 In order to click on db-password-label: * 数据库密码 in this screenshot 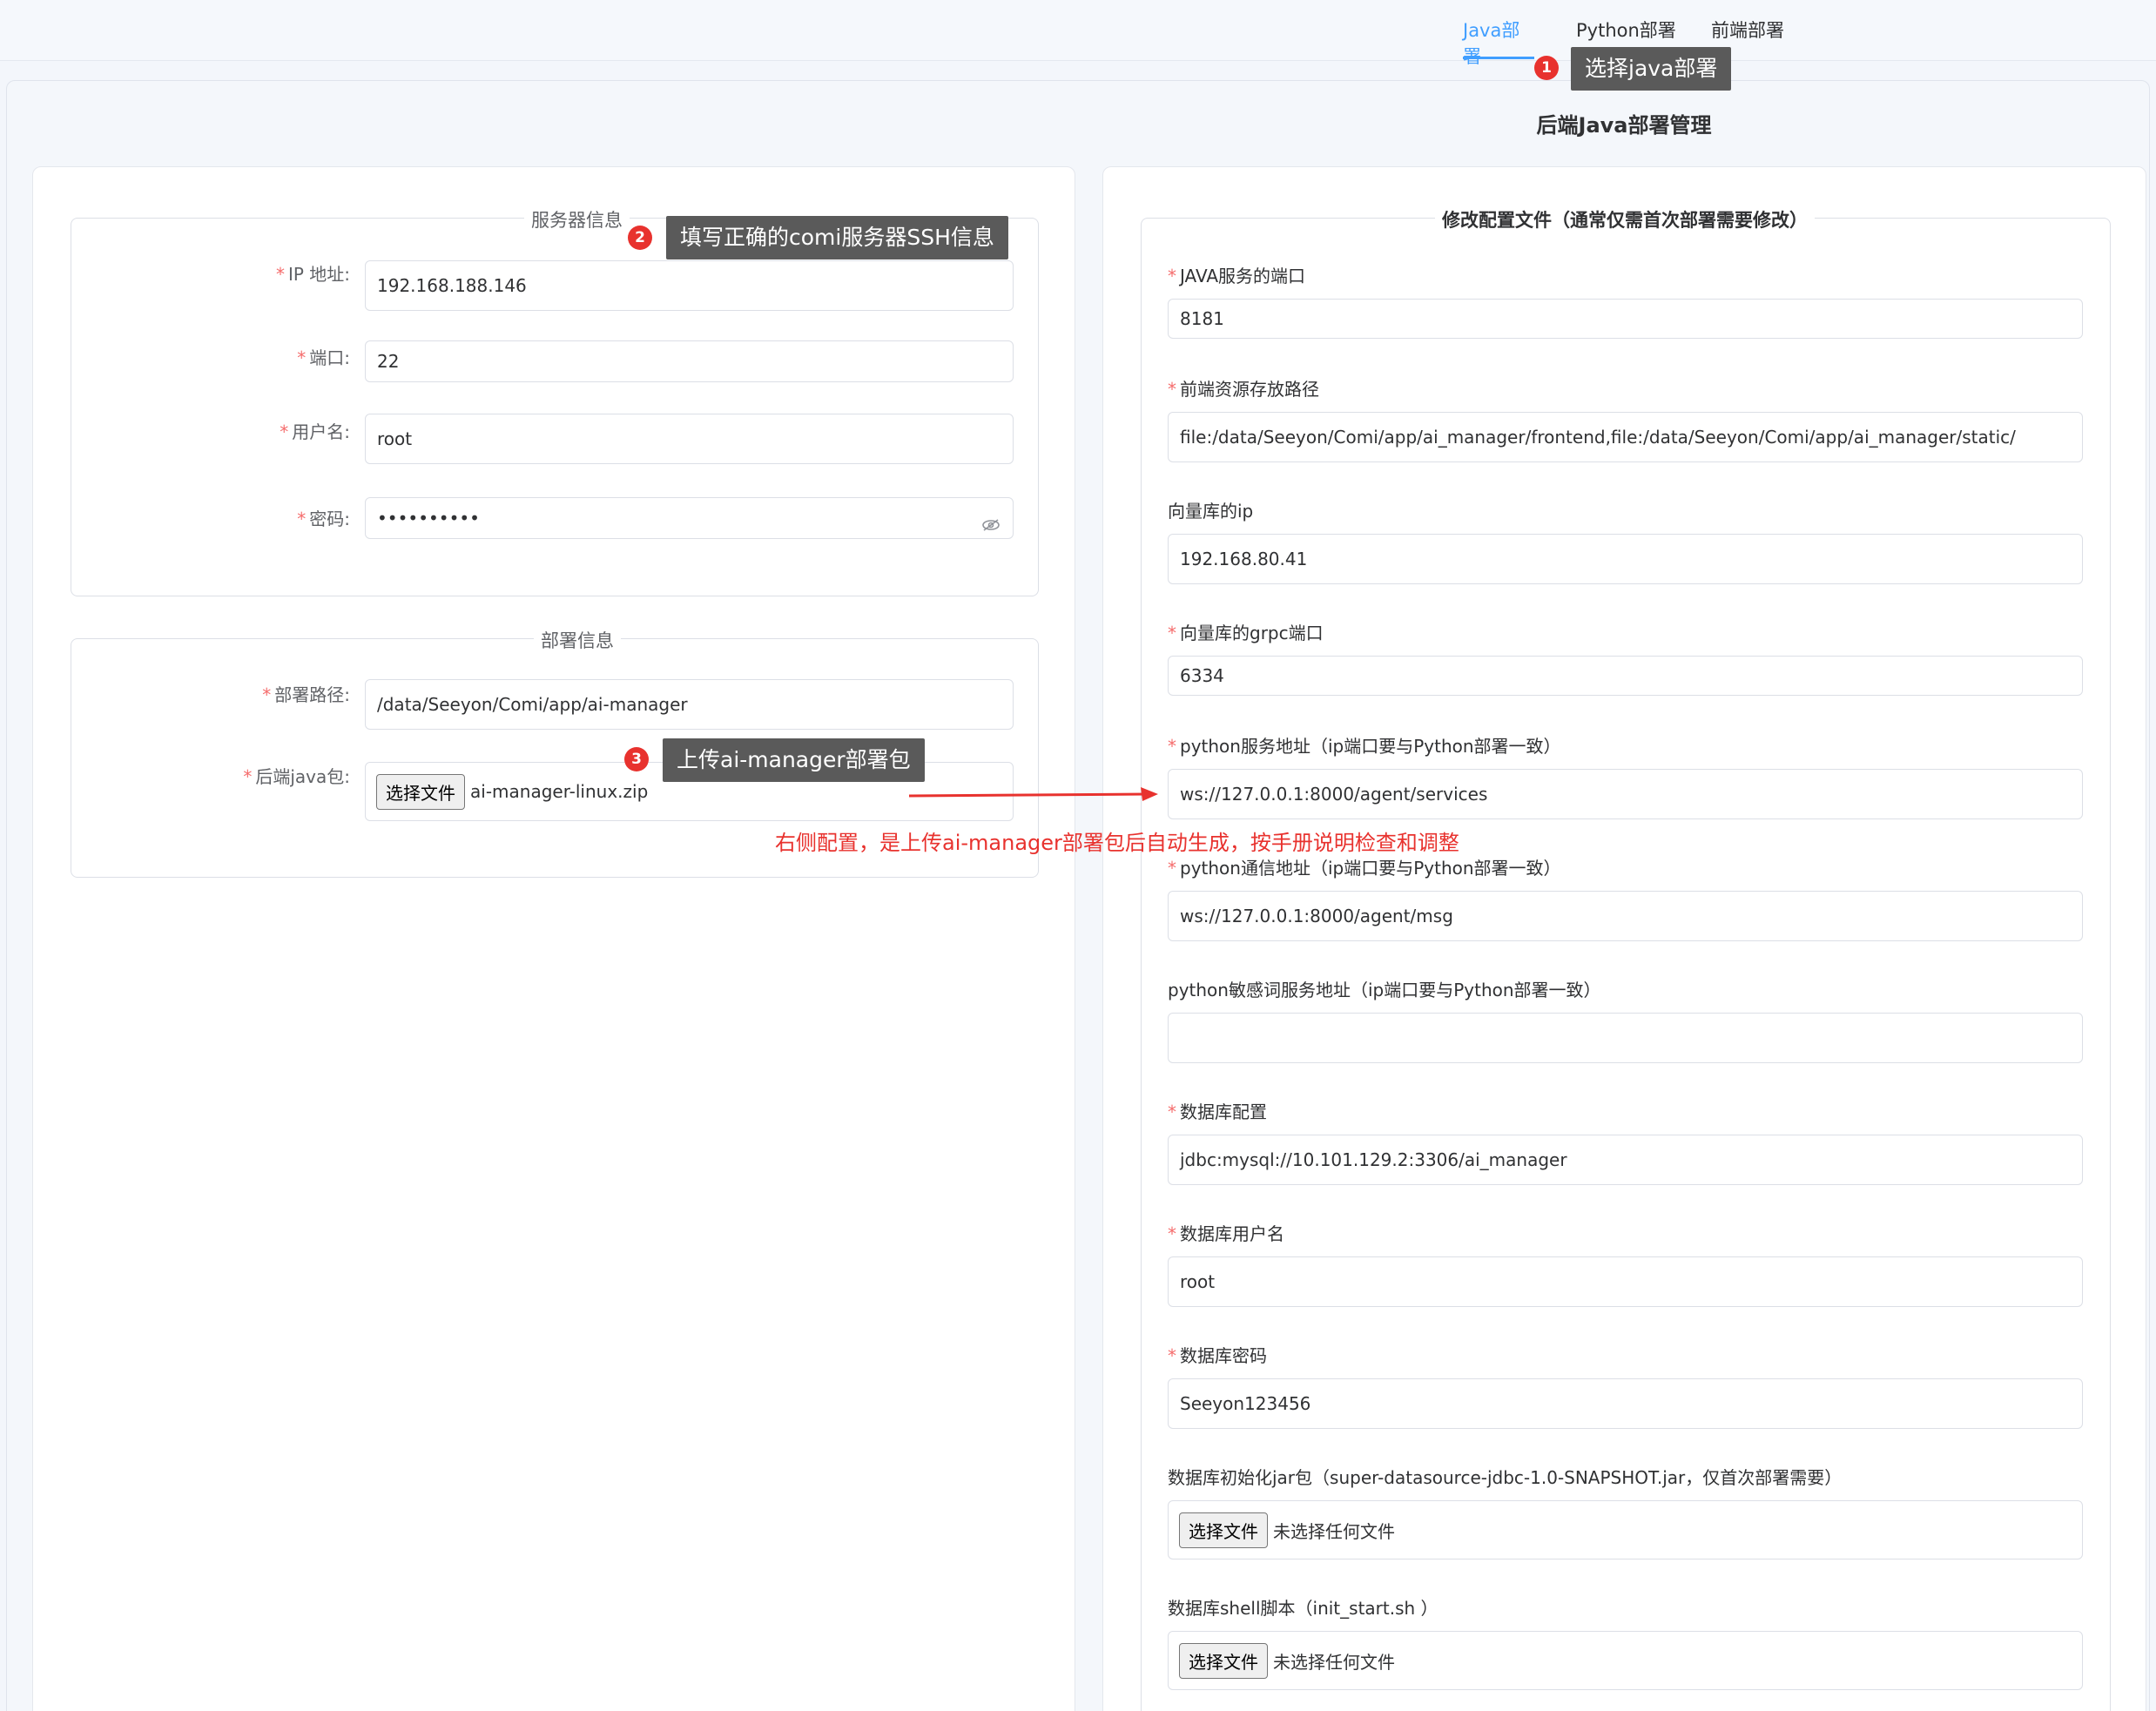, I will do `click(1217, 1355)`.